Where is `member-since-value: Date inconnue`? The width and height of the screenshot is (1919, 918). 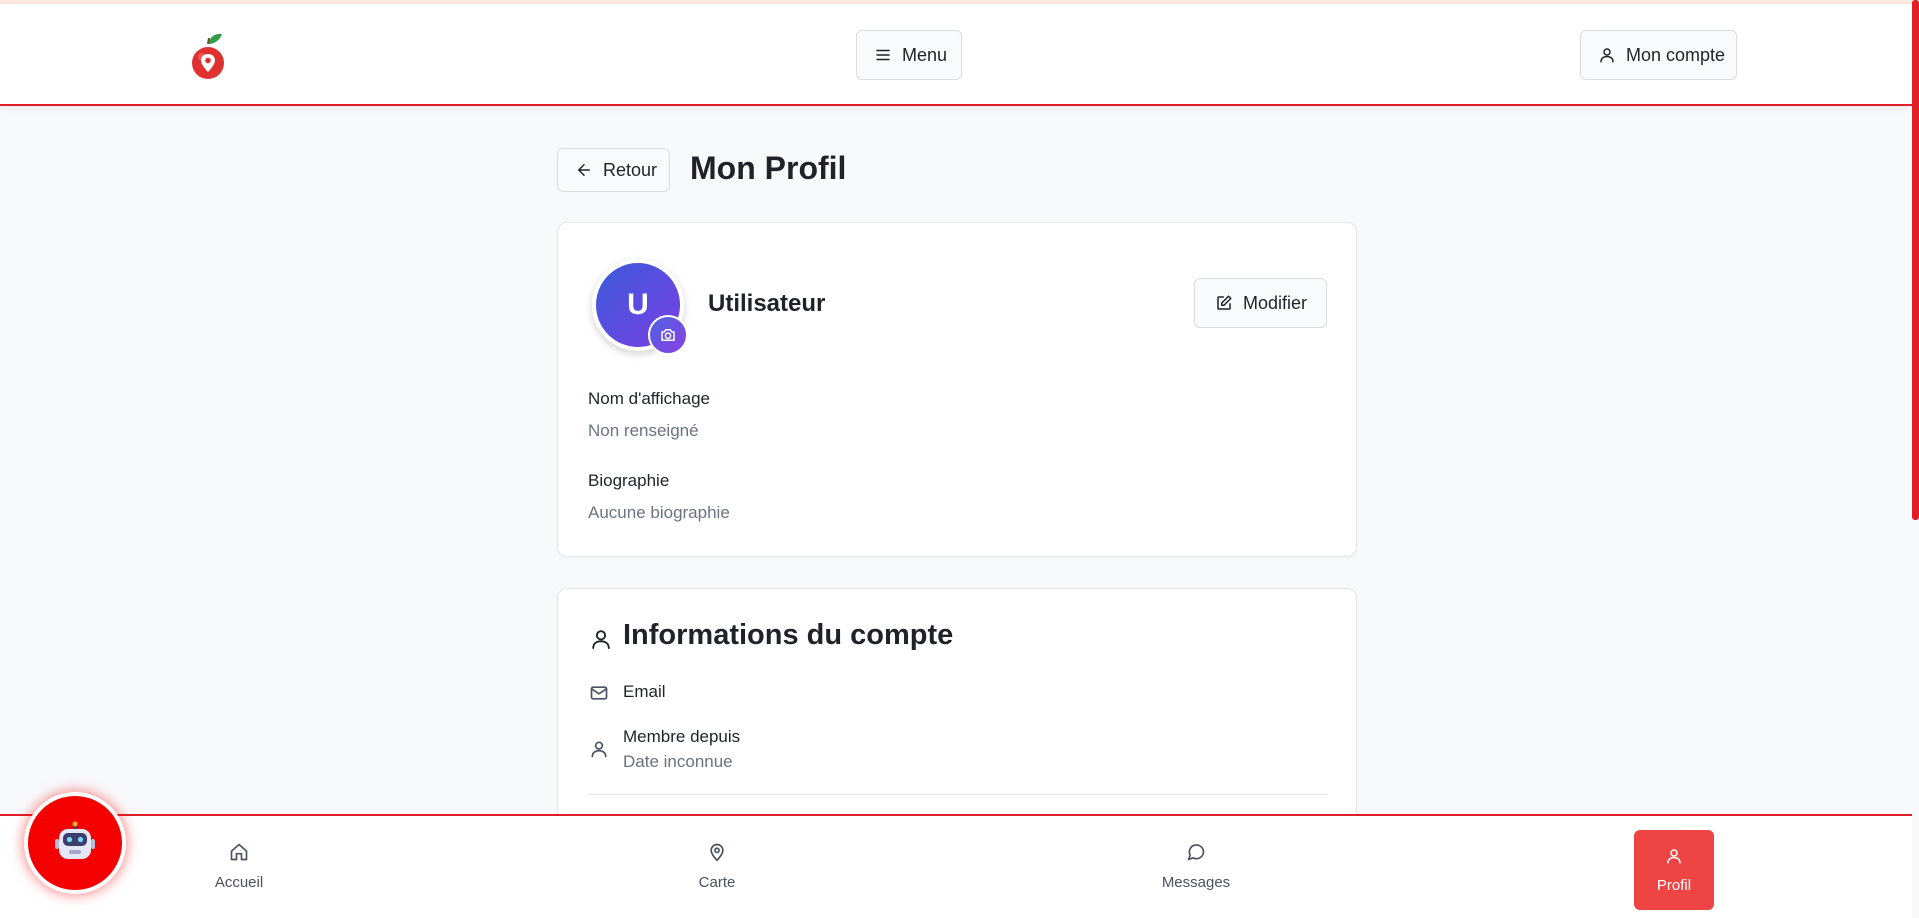 member-since-value: Date inconnue is located at coordinates (678, 761).